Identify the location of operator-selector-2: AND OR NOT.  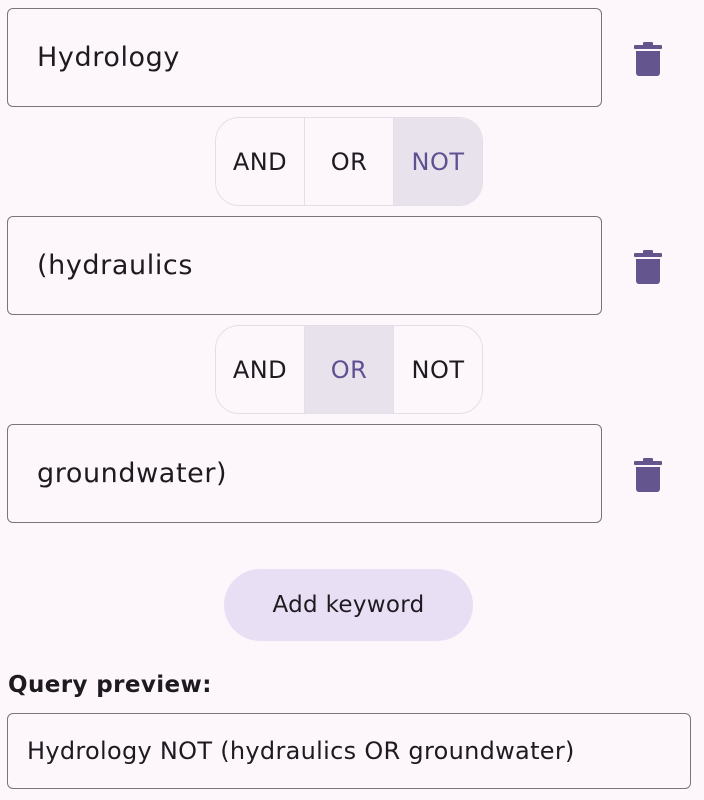
(349, 369).